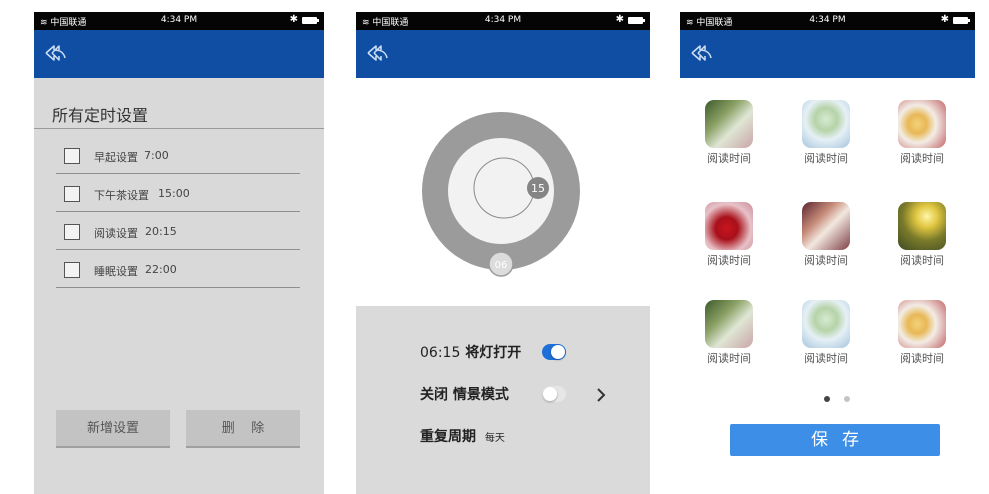 The width and height of the screenshot is (989, 494). Describe the element at coordinates (161, 269) in the screenshot. I see `timer-time: 22:00` at that location.